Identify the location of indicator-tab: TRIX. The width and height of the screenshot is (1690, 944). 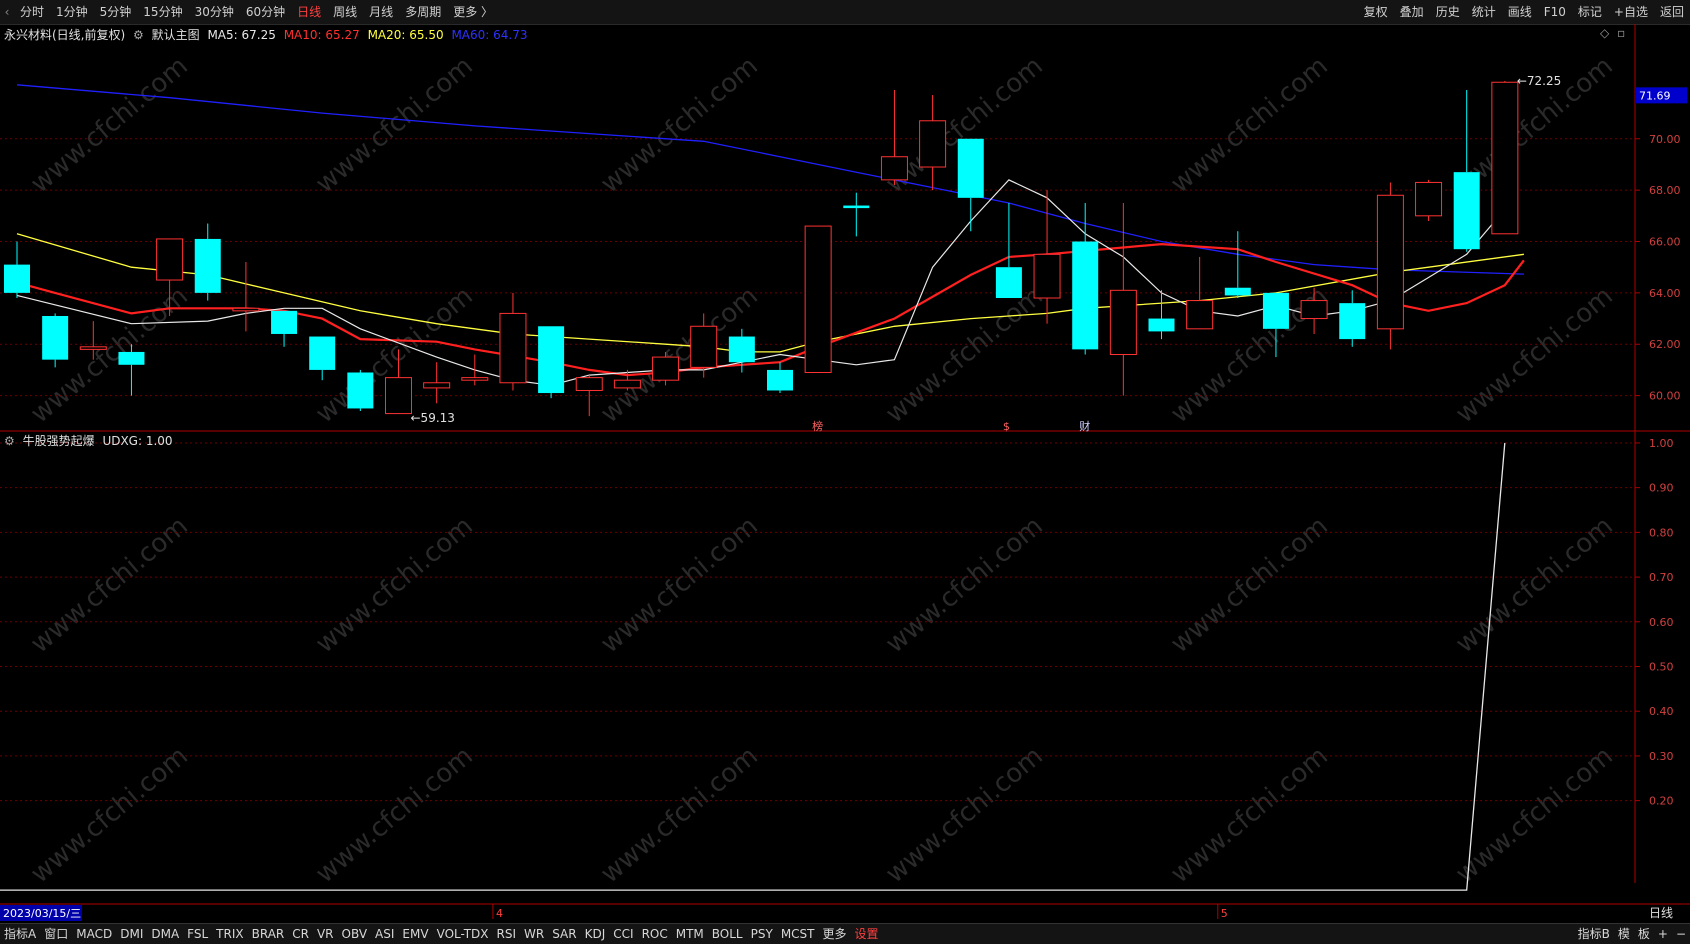
(229, 934).